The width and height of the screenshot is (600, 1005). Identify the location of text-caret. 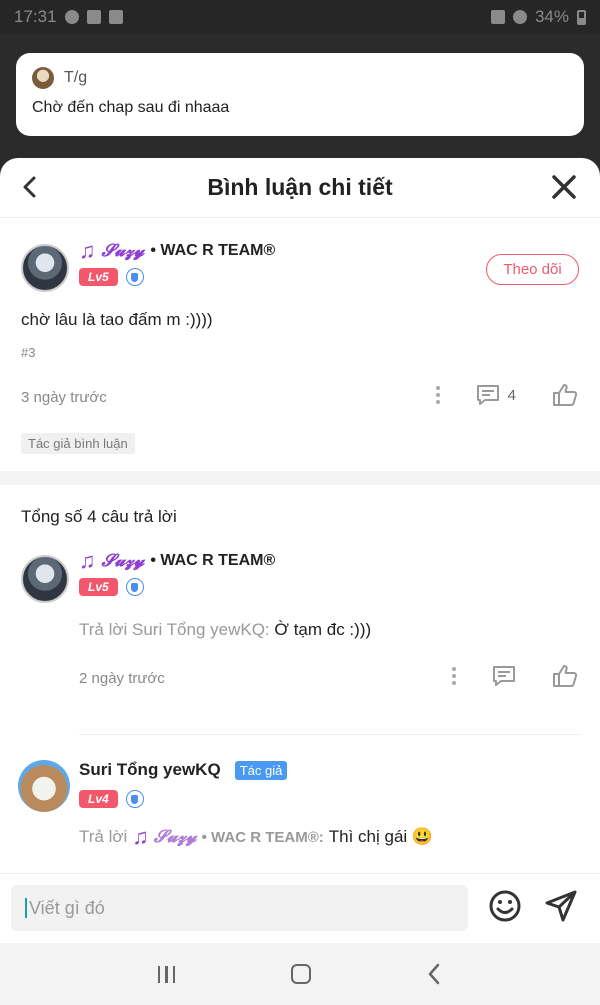
(26, 908).